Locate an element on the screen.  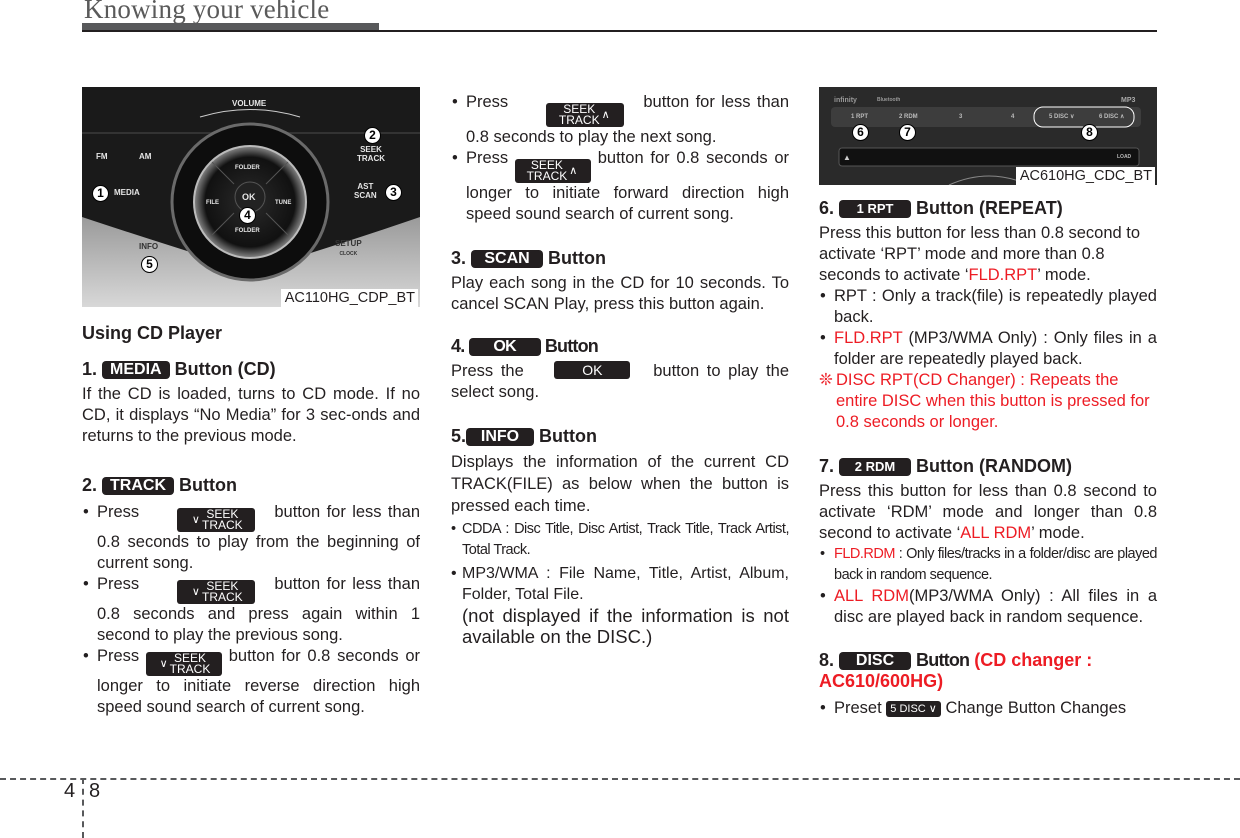
track-button-heading: 2. TRACK Button is located at coordinates (160, 485).